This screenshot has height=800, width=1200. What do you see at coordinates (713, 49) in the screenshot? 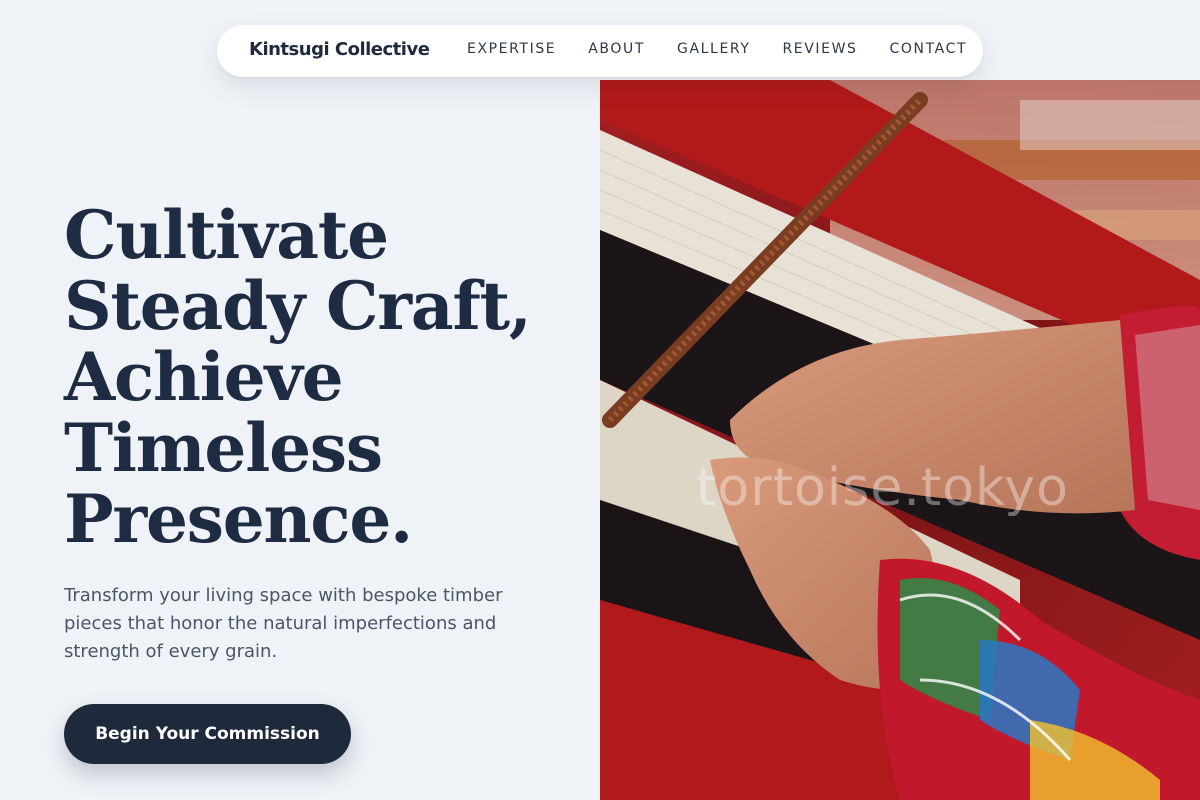
I see `nav-link-gallery: GALLERY` at bounding box center [713, 49].